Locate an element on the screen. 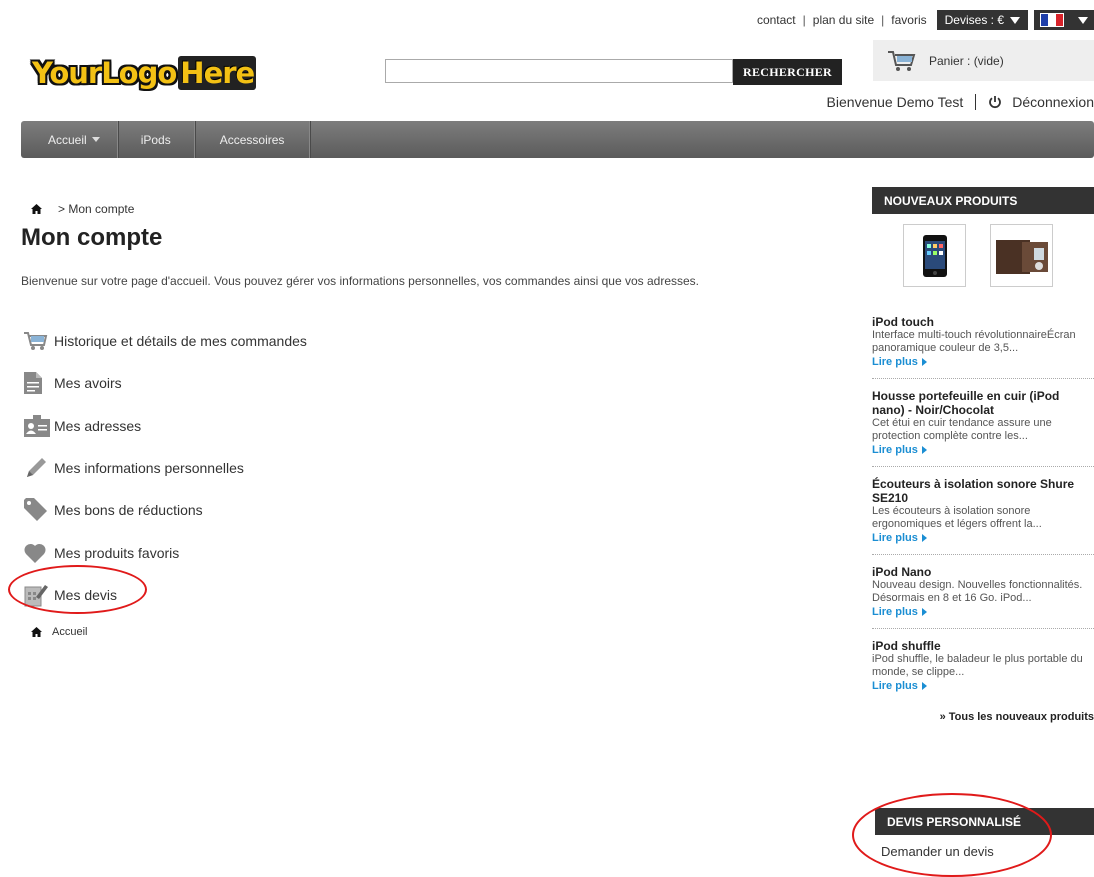  home-link-label: Accueil is located at coordinates (70, 632).